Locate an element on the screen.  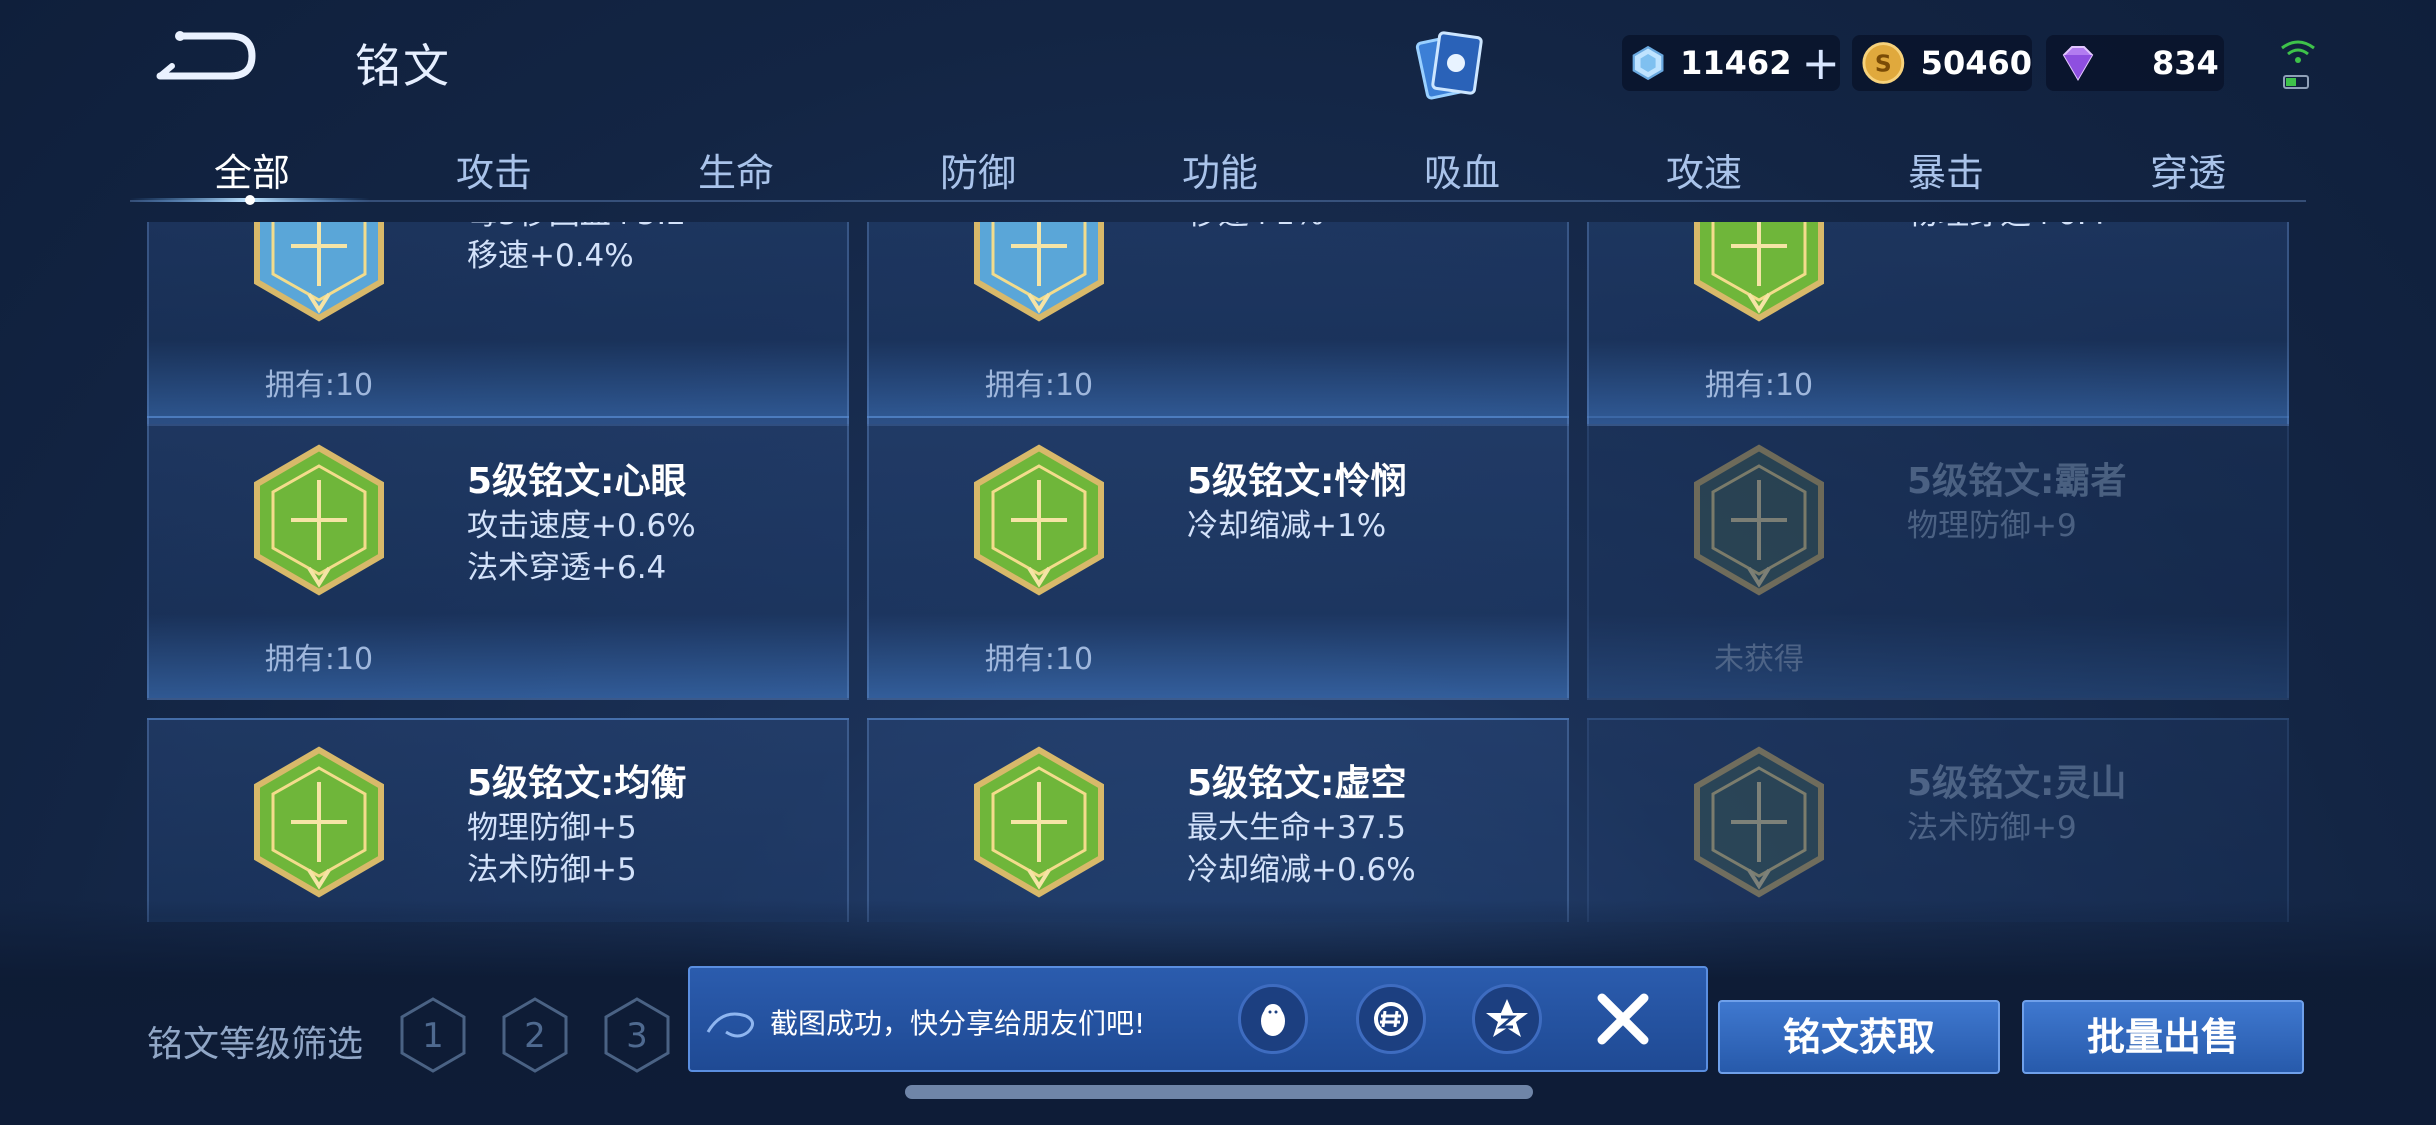
rune-card: 5级铭文:均衡物理防御+5 法术防御+5 is located at coordinates (498, 820).